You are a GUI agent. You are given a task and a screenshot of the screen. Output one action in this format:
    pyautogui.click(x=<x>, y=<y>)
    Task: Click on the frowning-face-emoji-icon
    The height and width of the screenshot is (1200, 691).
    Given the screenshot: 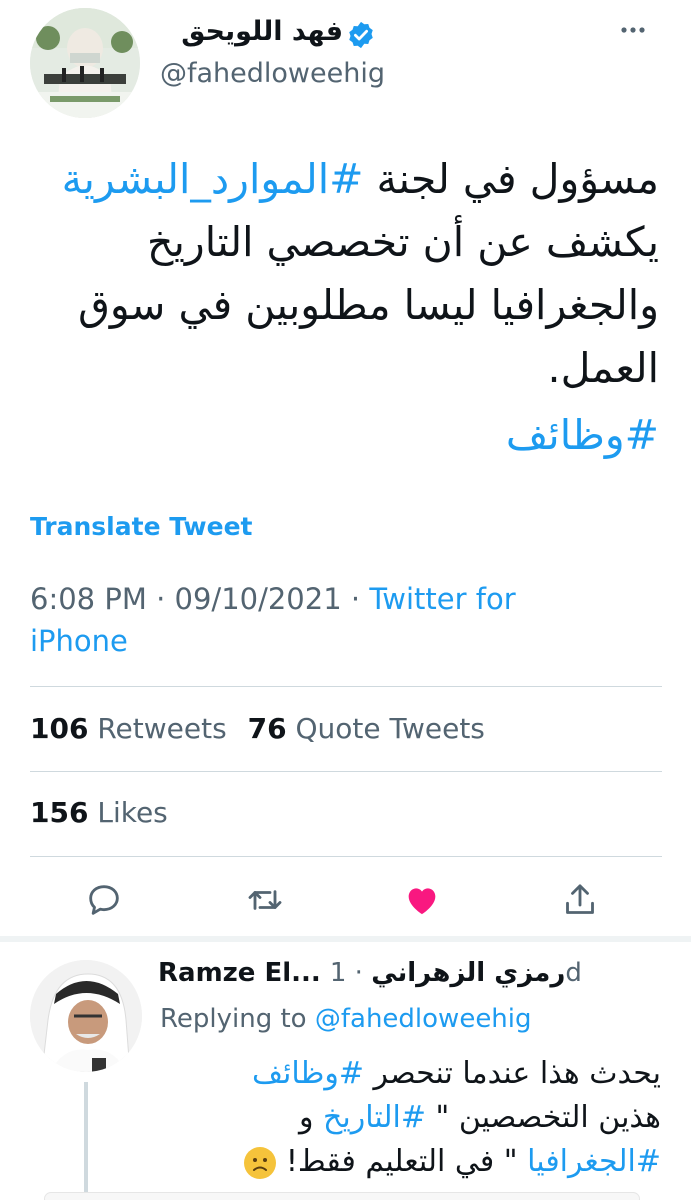 What is the action you would take?
    pyautogui.click(x=260, y=1162)
    